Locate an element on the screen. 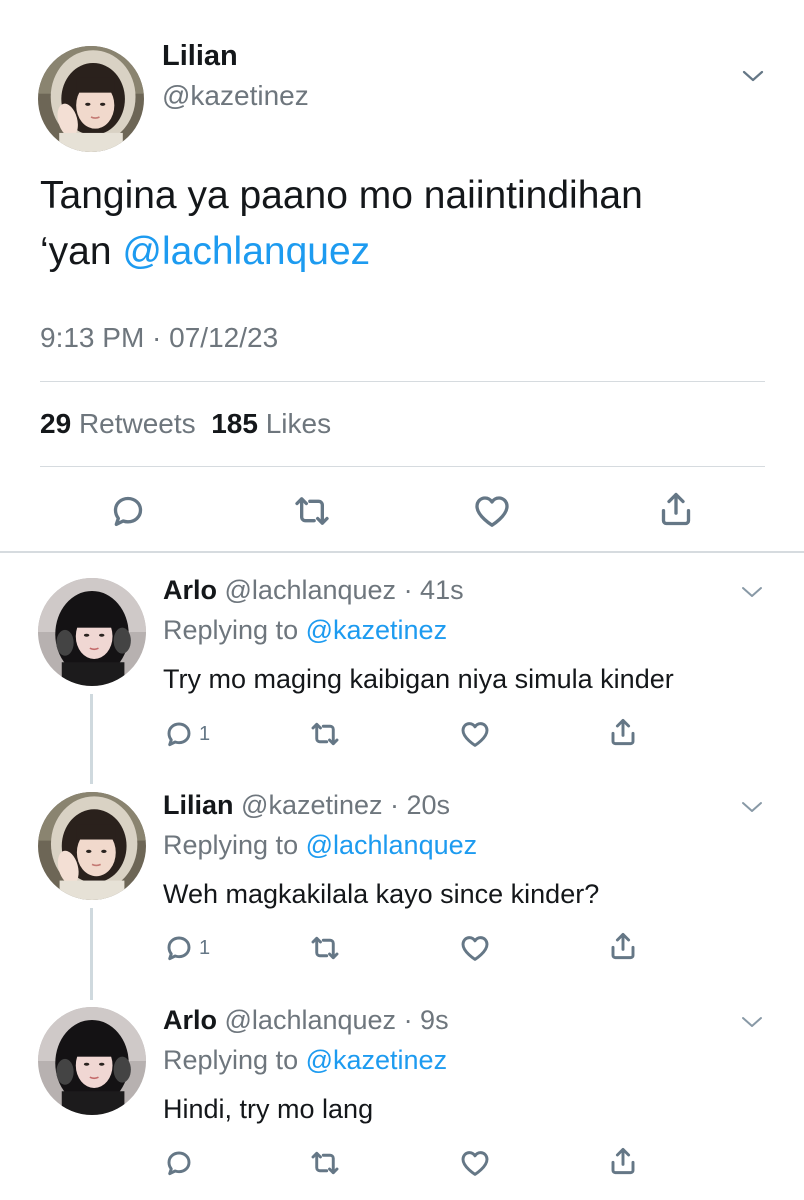 This screenshot has width=804, height=1200. section-divider is located at coordinates (402, 552).